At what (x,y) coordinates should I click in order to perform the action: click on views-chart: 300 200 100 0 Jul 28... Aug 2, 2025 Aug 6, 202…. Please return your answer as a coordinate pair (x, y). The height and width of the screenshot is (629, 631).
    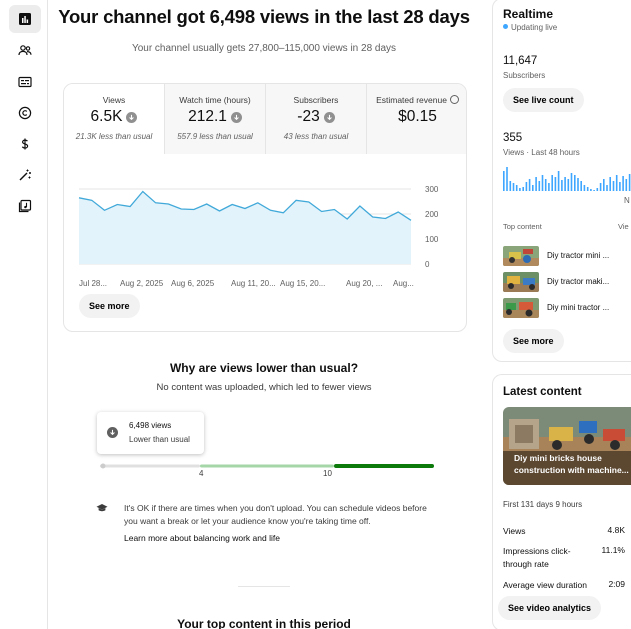
    Looking at the image, I should click on (258, 236).